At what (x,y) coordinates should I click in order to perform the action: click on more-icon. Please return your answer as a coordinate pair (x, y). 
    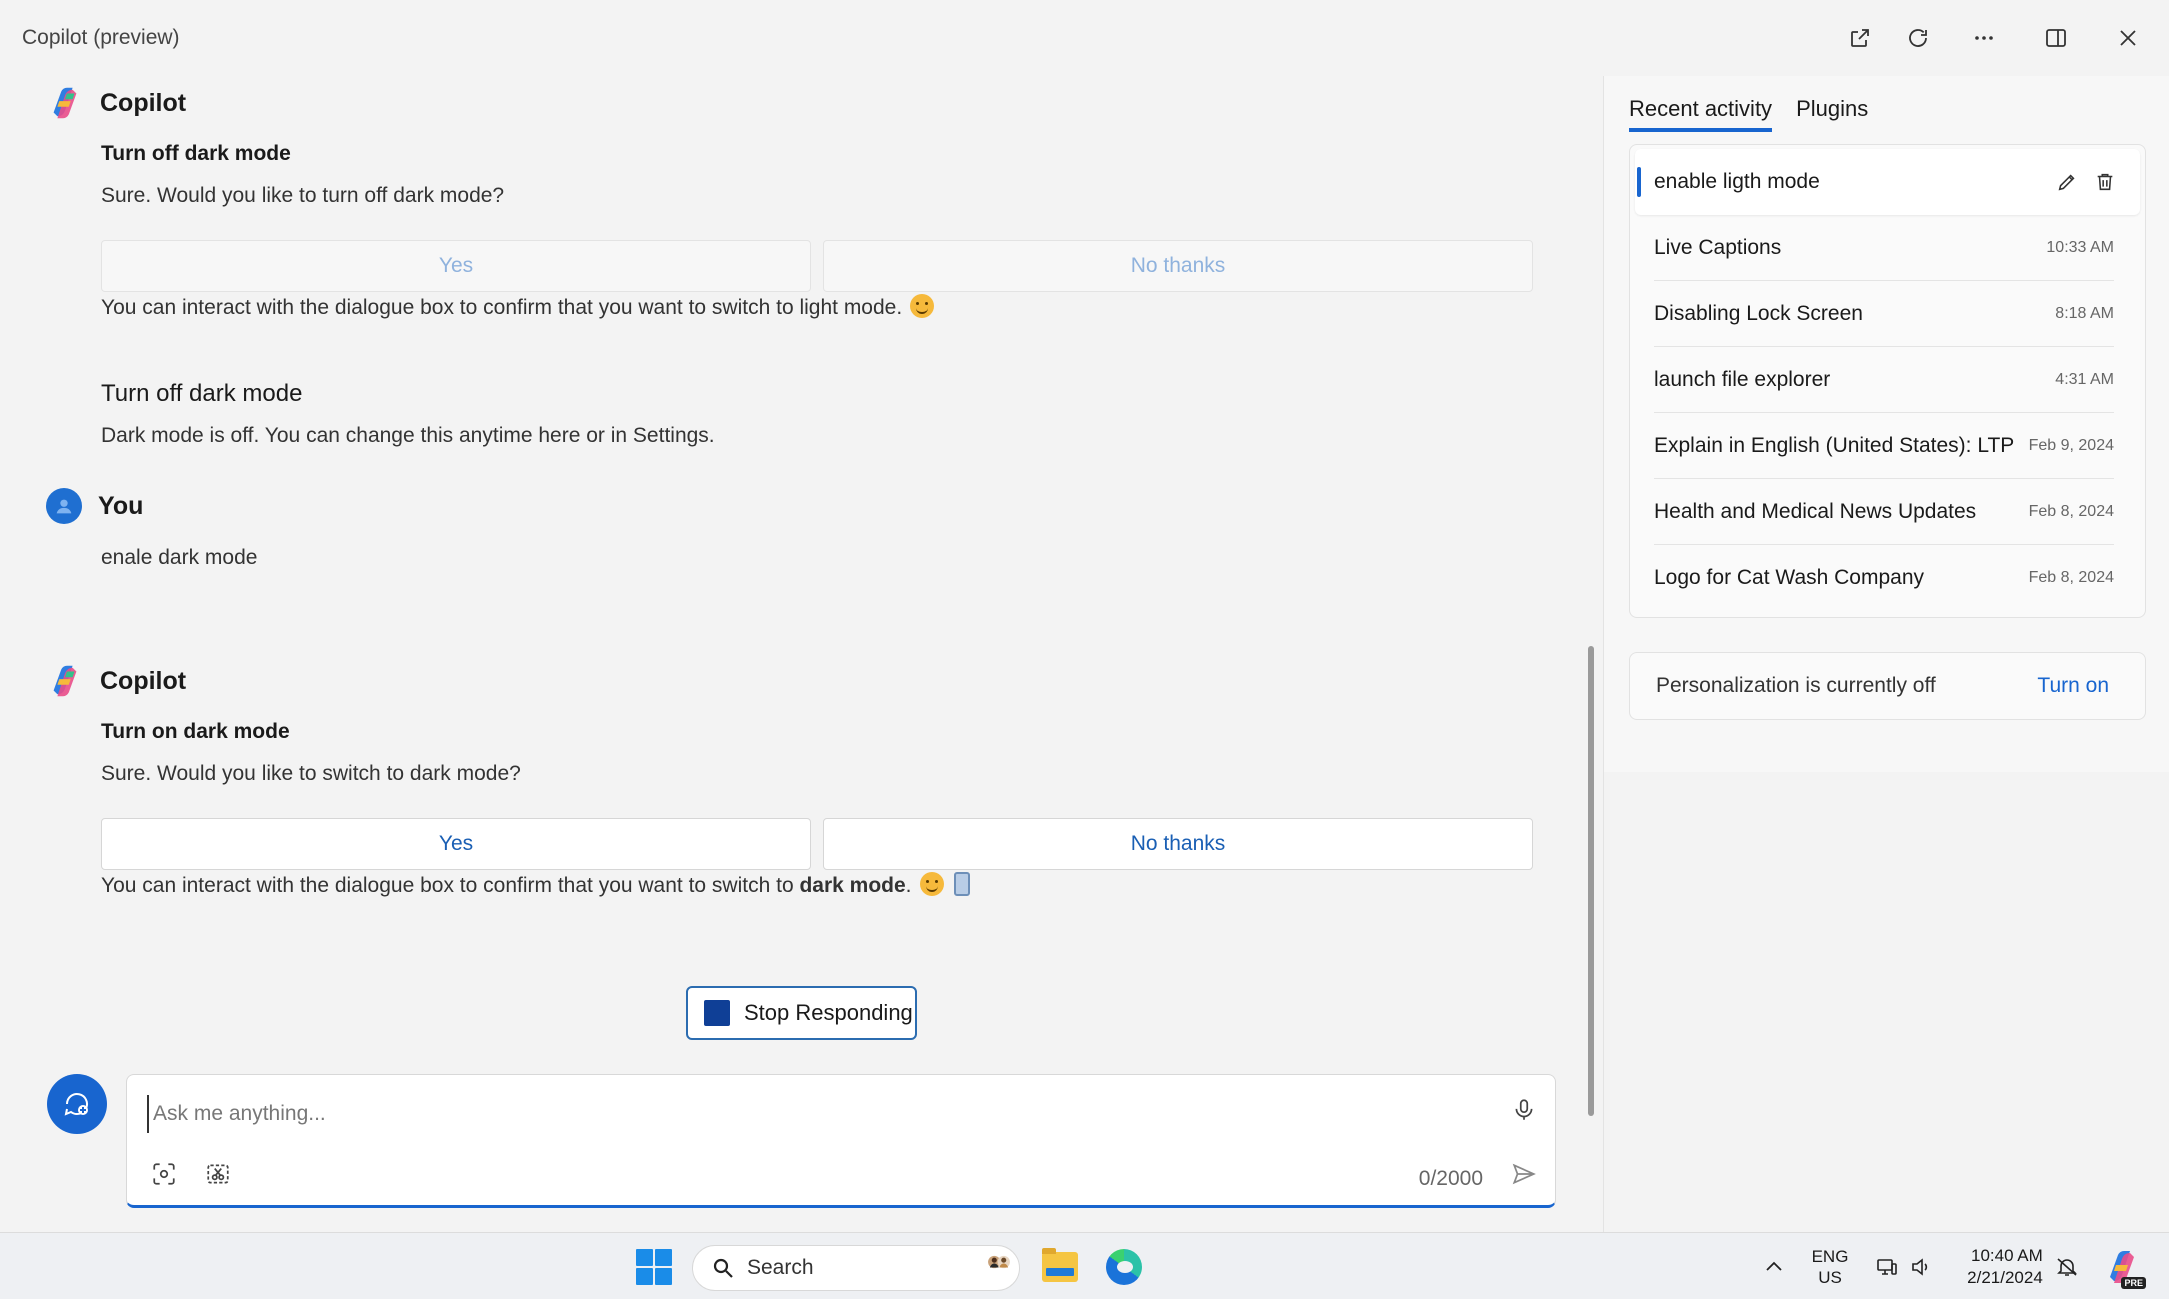
    Looking at the image, I should click on (1984, 38).